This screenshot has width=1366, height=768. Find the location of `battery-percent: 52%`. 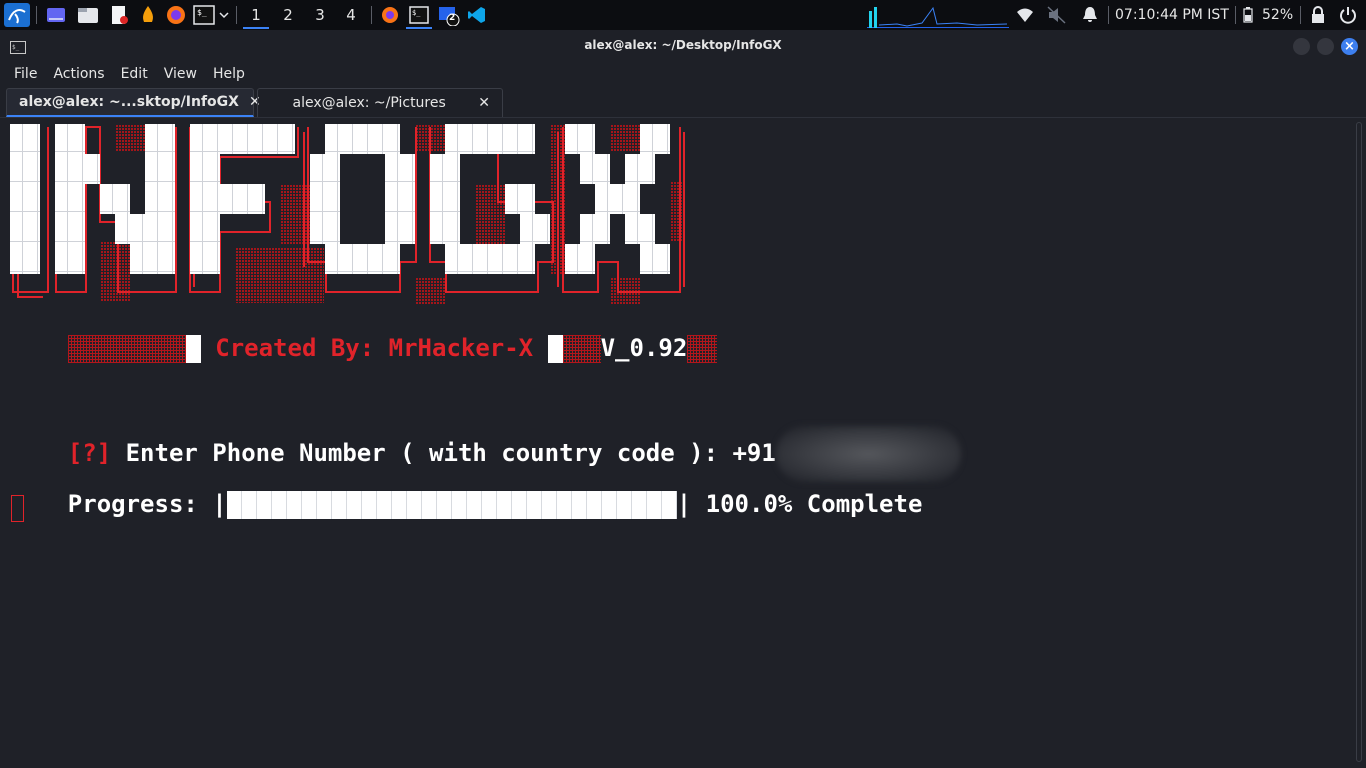

battery-percent: 52% is located at coordinates (1278, 15).